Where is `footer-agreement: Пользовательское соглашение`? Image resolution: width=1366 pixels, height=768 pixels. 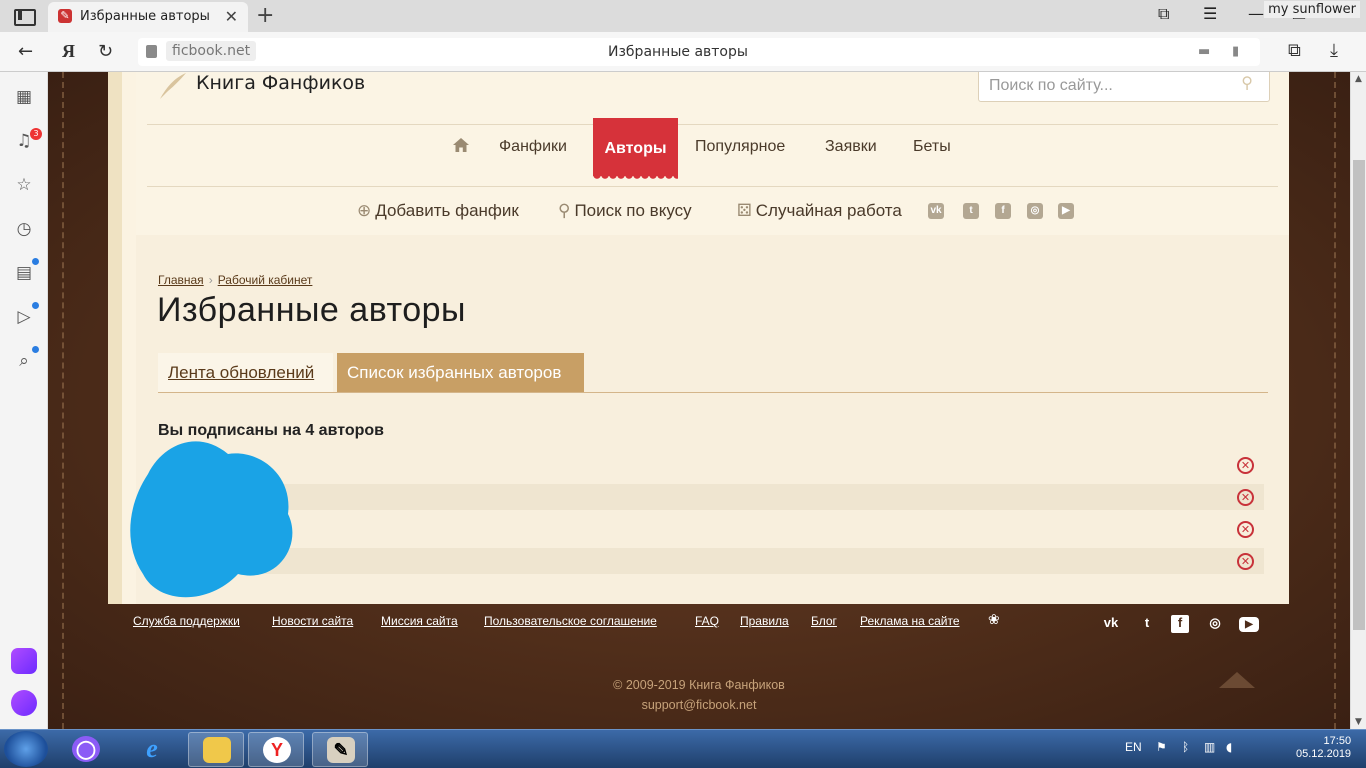 footer-agreement: Пользовательское соглашение is located at coordinates (570, 621).